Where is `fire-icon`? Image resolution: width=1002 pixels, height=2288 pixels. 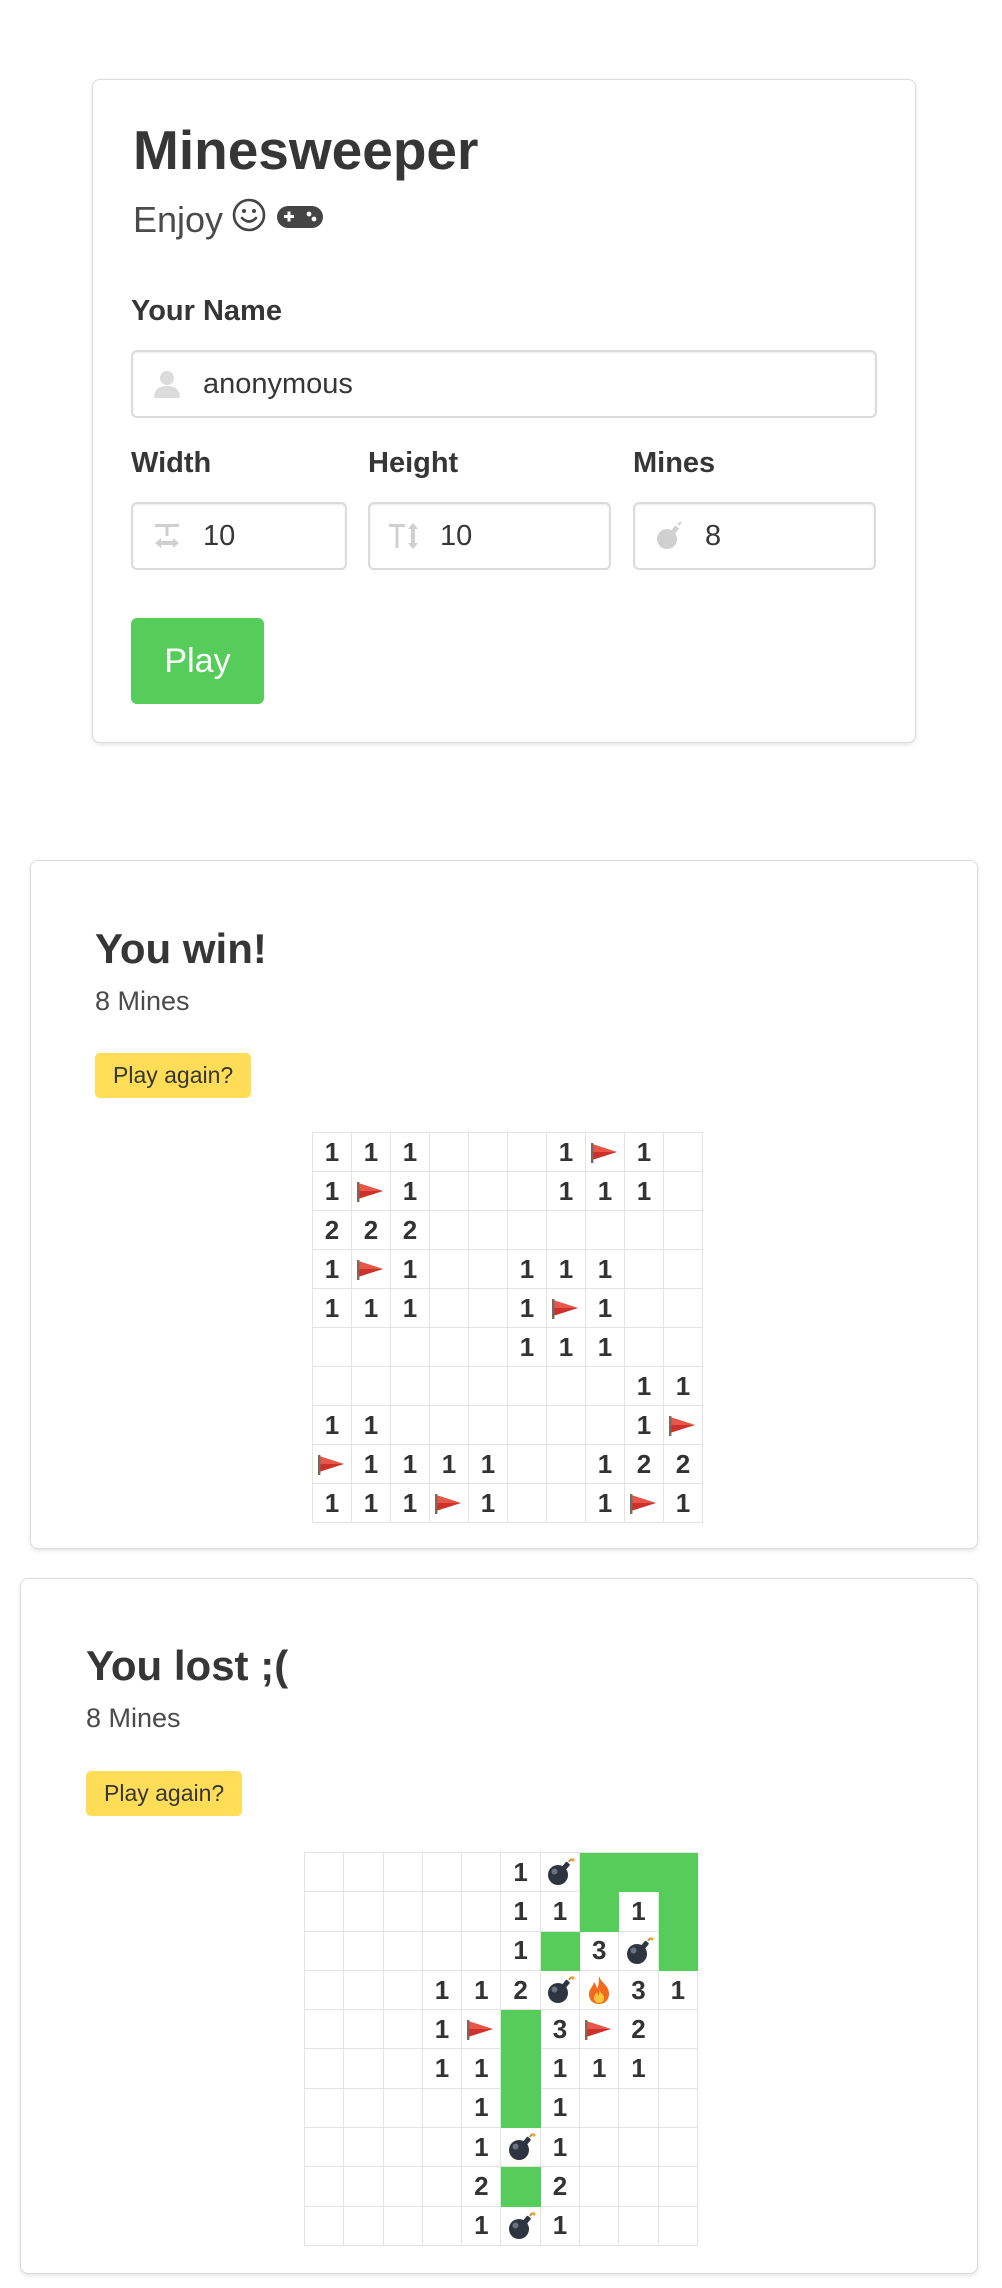
fire-icon is located at coordinates (600, 1990).